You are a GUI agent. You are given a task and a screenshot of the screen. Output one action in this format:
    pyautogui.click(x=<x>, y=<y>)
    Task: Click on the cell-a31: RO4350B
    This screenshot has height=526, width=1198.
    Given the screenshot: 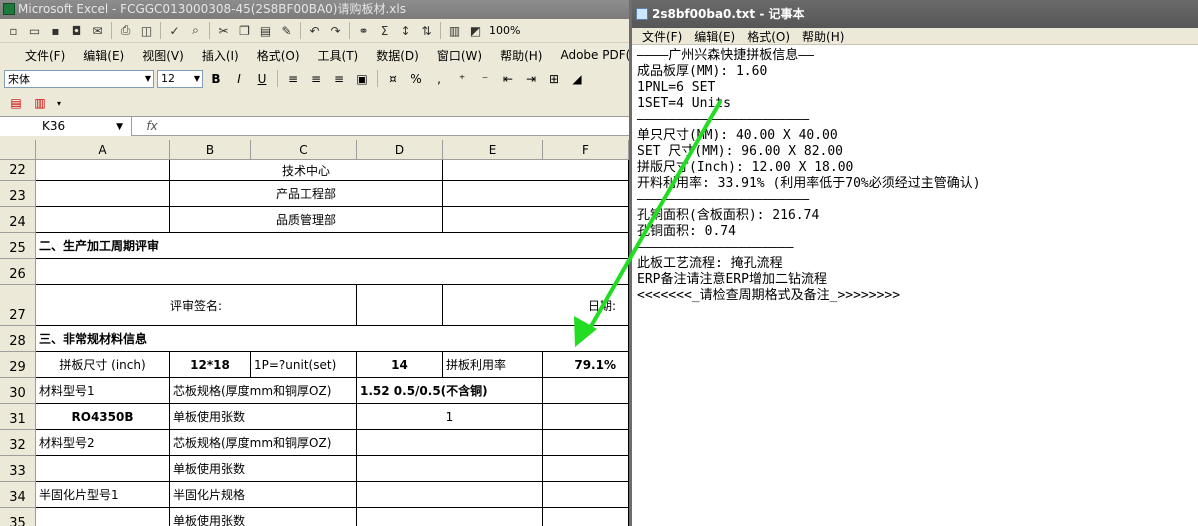 What is the action you would take?
    pyautogui.click(x=103, y=417)
    